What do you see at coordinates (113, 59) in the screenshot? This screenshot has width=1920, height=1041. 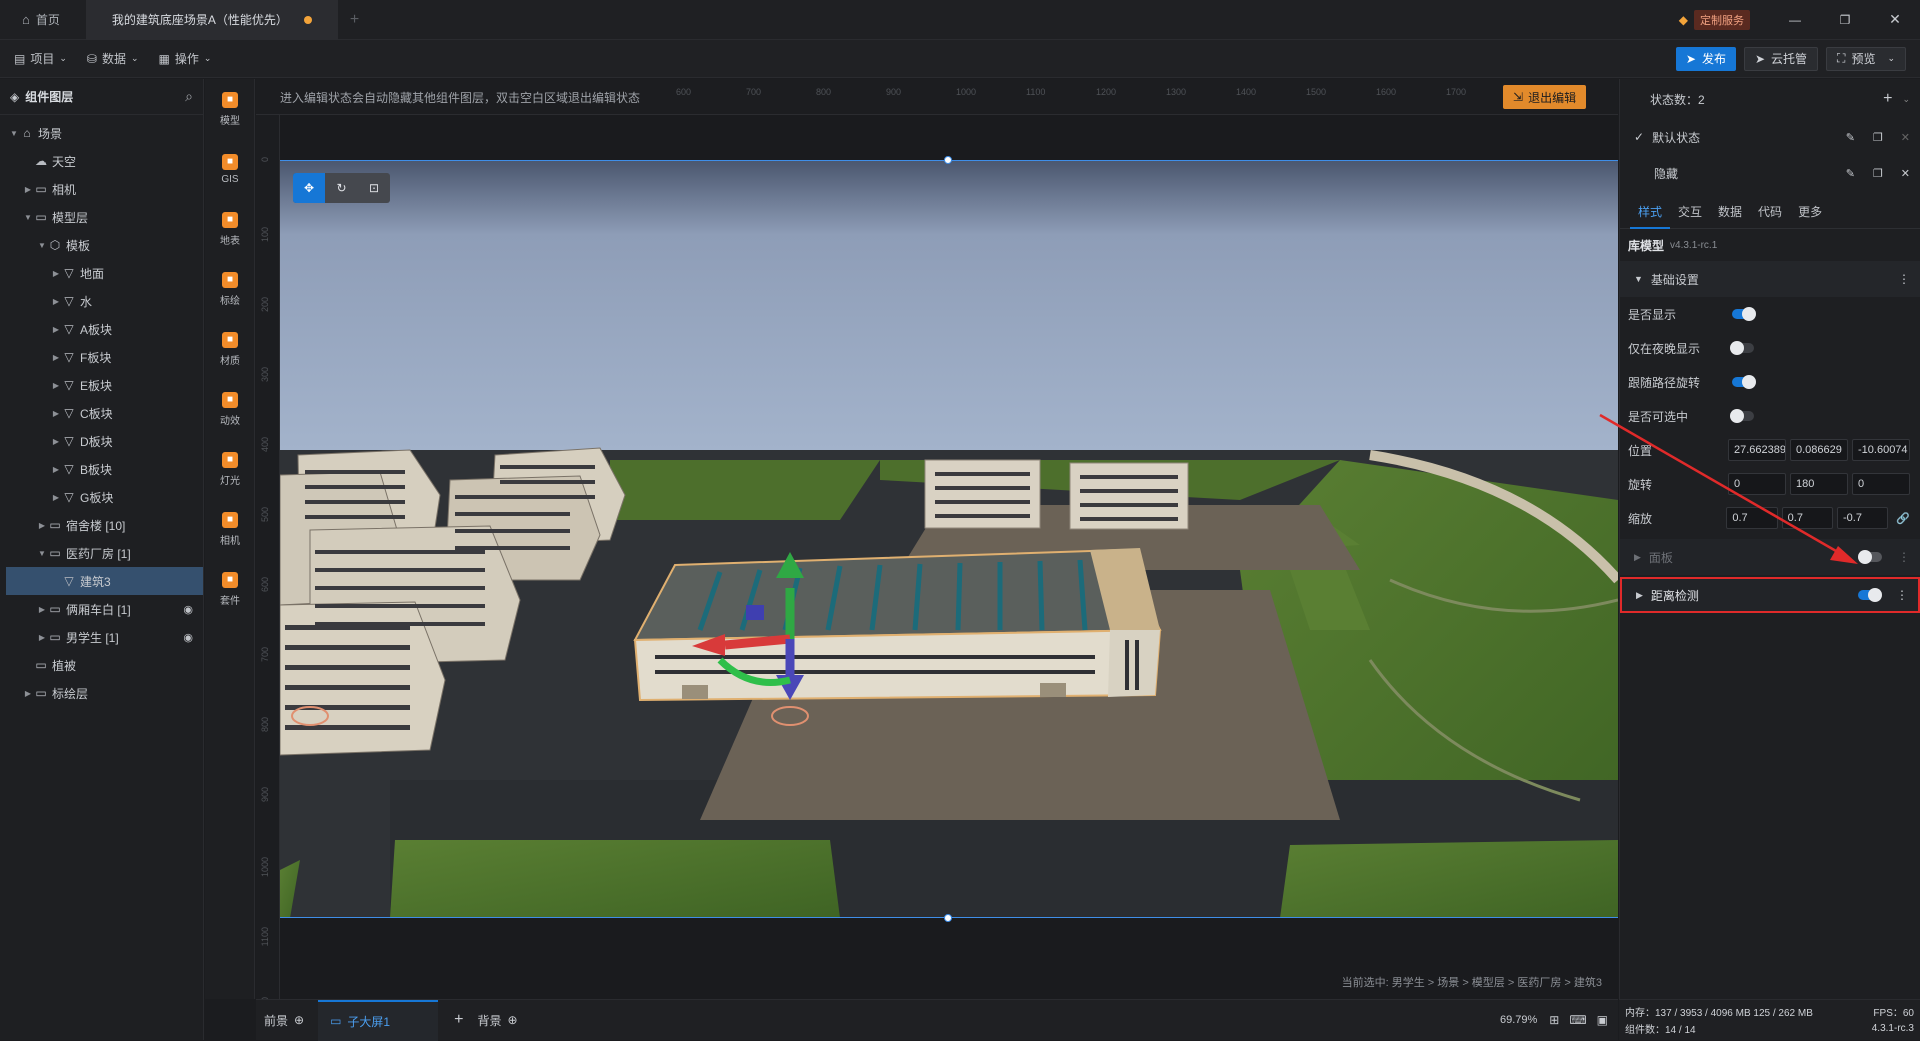 I see `menu-data: ⛁ 数据 ⌄` at bounding box center [113, 59].